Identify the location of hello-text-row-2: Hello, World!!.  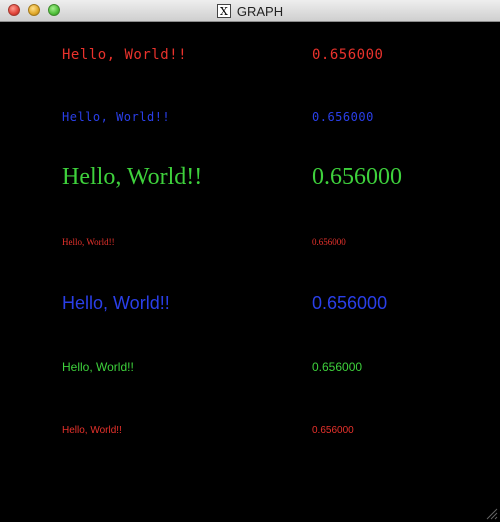
(116, 117).